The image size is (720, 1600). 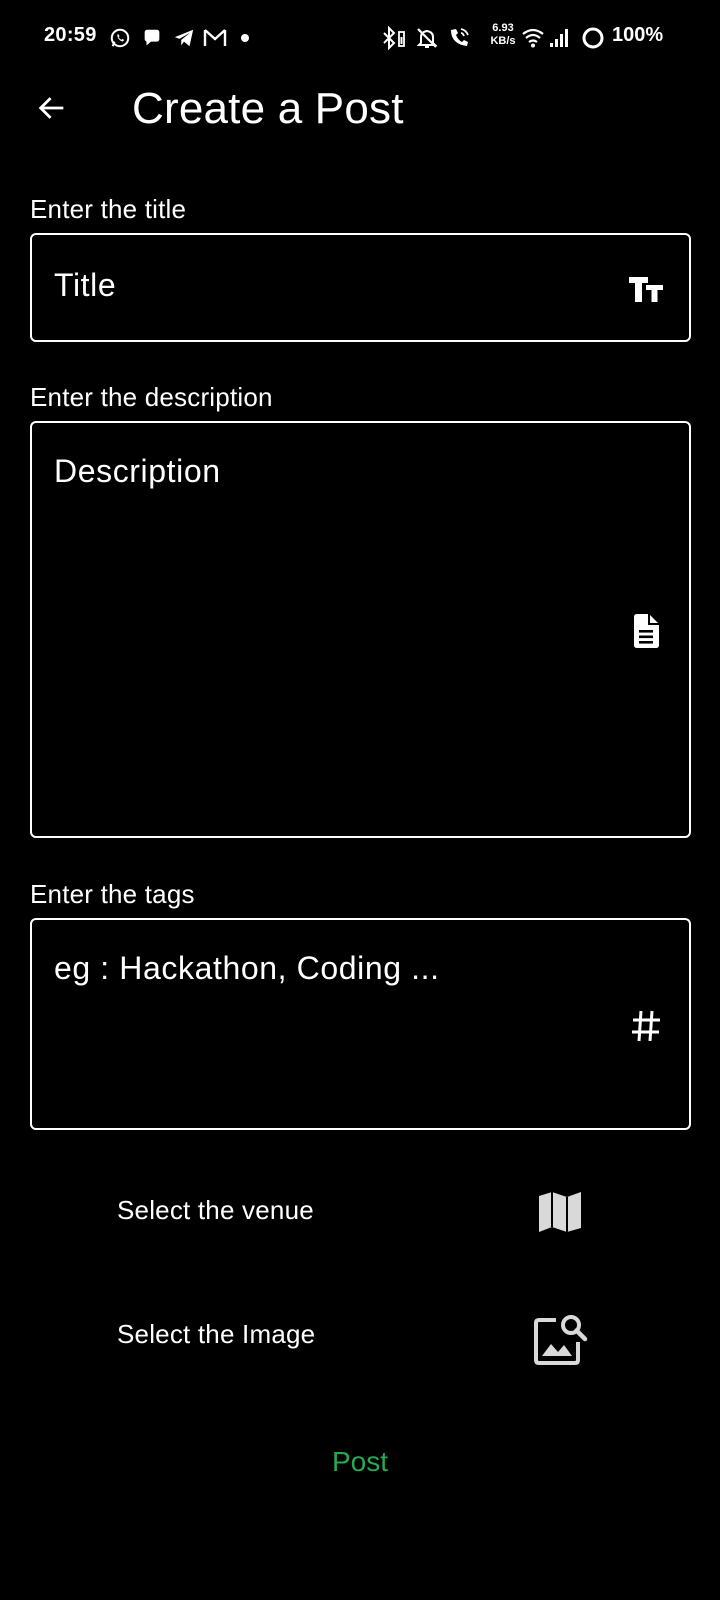 What do you see at coordinates (184, 38) in the screenshot?
I see `telegram-icon` at bounding box center [184, 38].